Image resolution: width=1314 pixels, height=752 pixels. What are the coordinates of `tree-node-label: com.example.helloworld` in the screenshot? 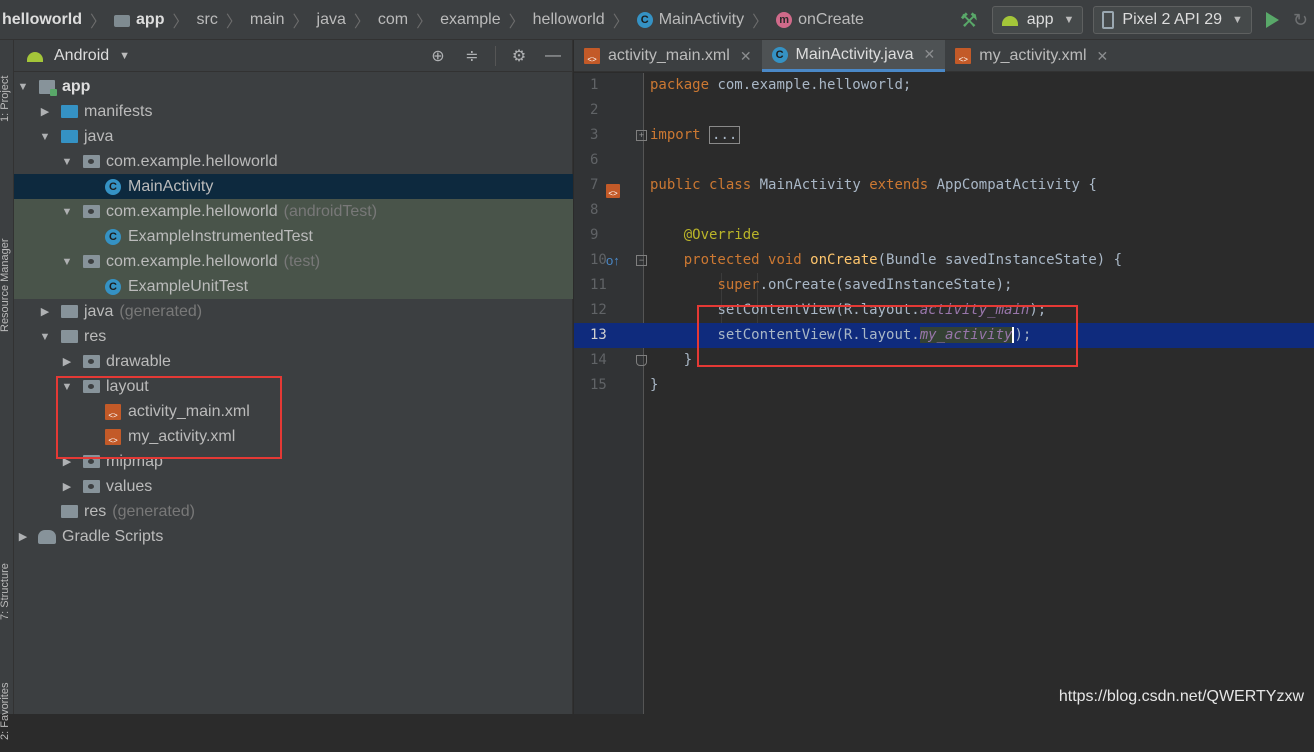 It's located at (192, 212).